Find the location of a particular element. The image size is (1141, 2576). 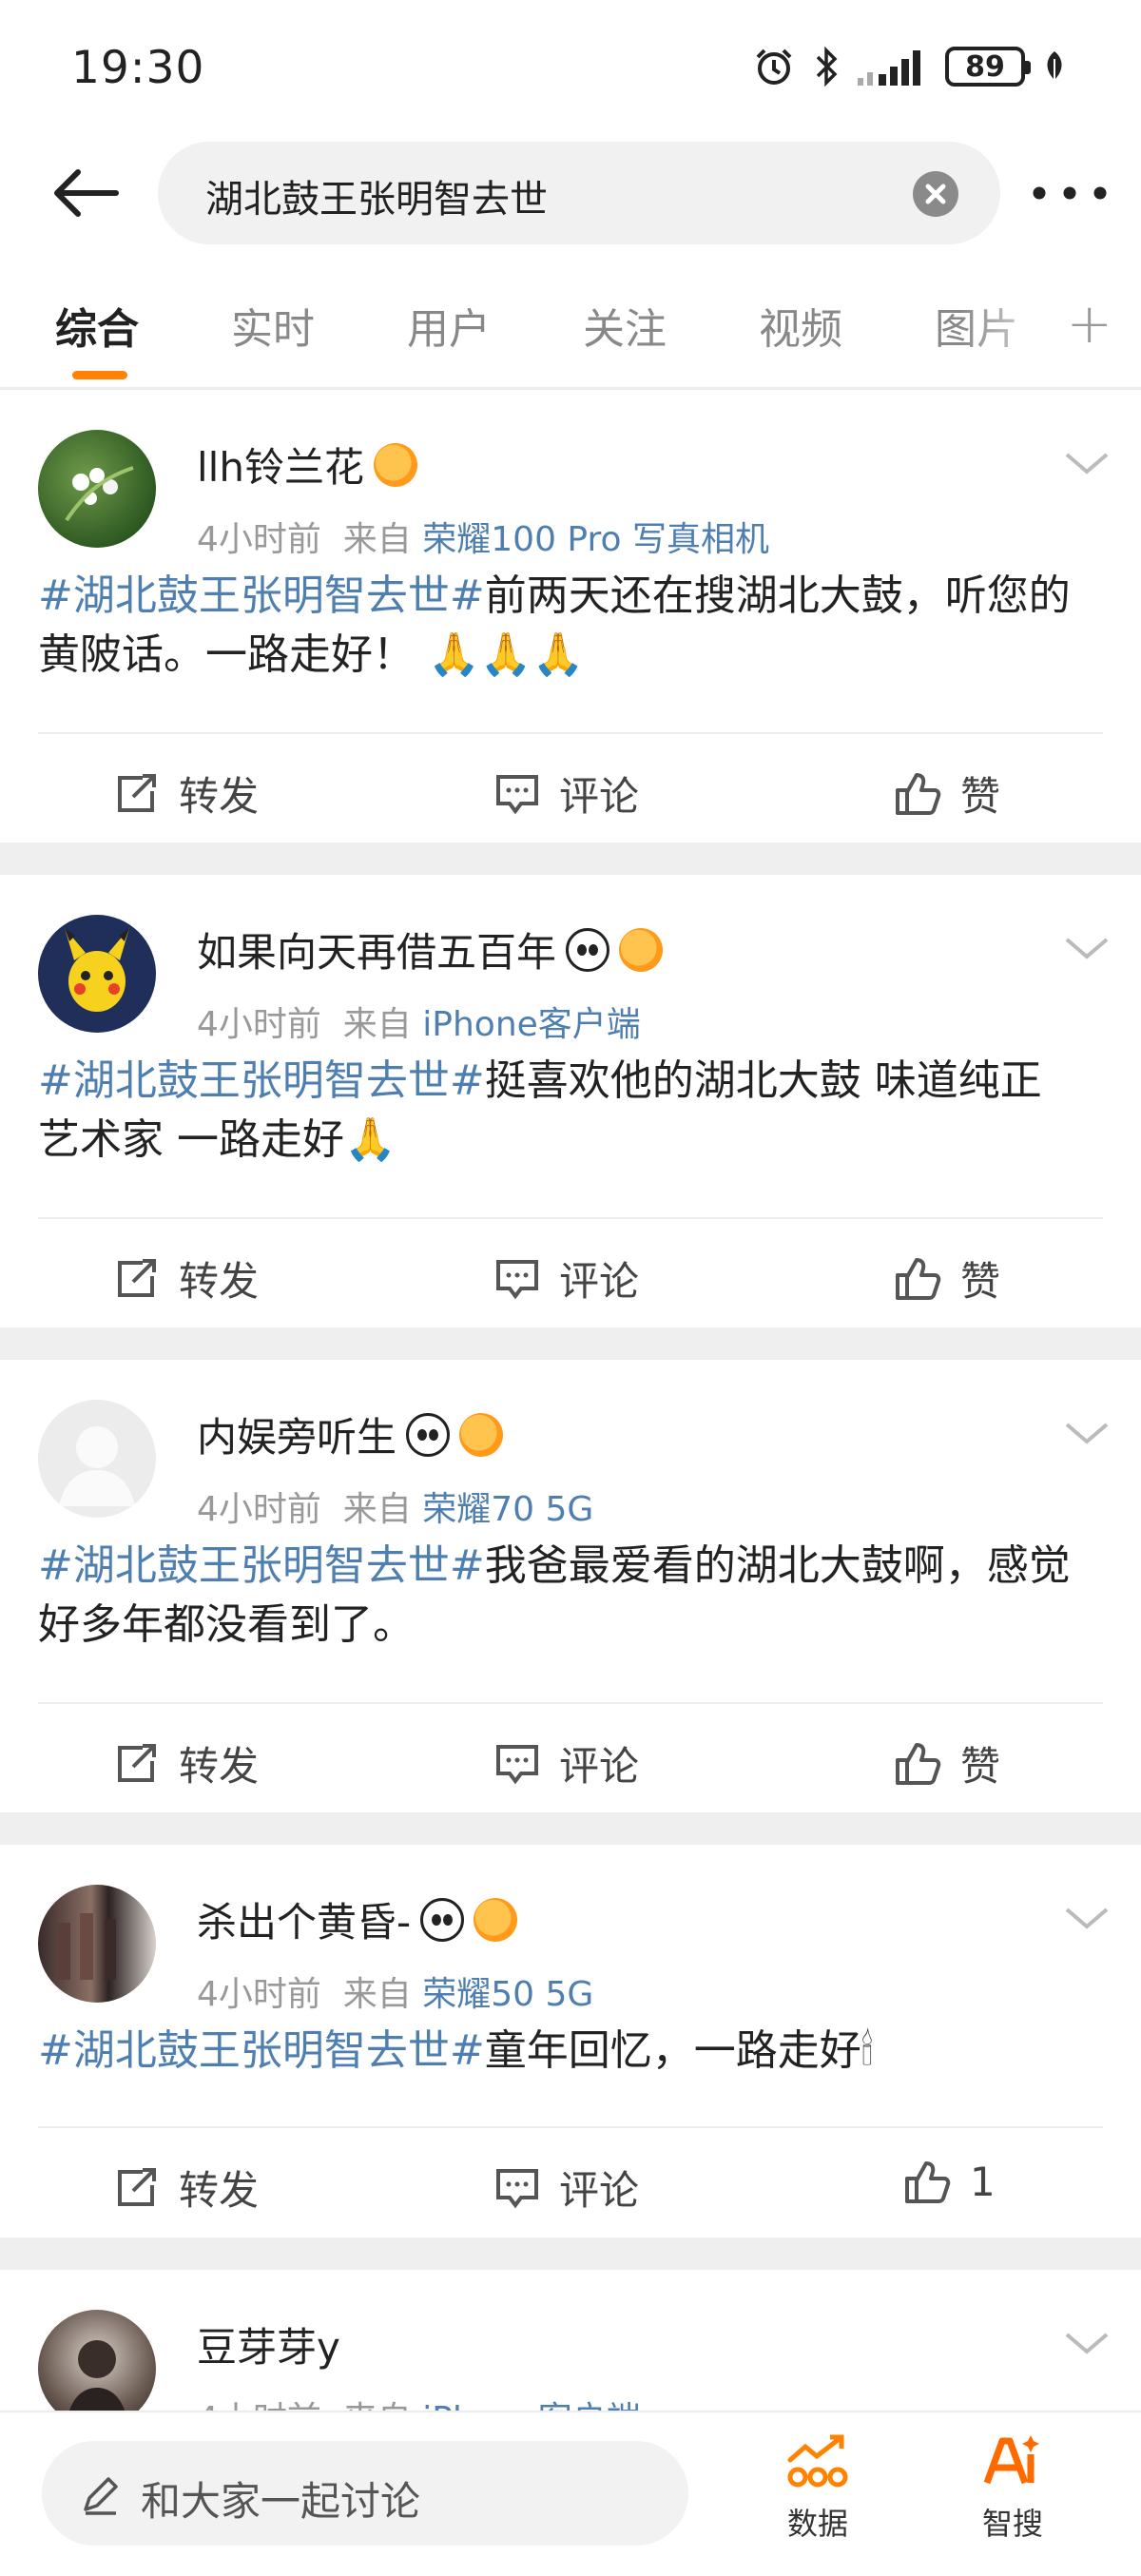

action-bar: 转发 评论 赞 is located at coordinates (570, 789).